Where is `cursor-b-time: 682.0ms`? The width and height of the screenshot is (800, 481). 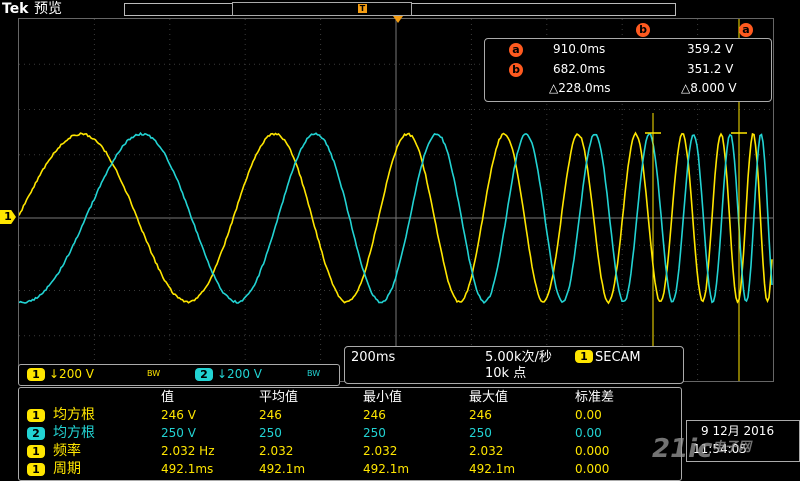 cursor-b-time: 682.0ms is located at coordinates (579, 69).